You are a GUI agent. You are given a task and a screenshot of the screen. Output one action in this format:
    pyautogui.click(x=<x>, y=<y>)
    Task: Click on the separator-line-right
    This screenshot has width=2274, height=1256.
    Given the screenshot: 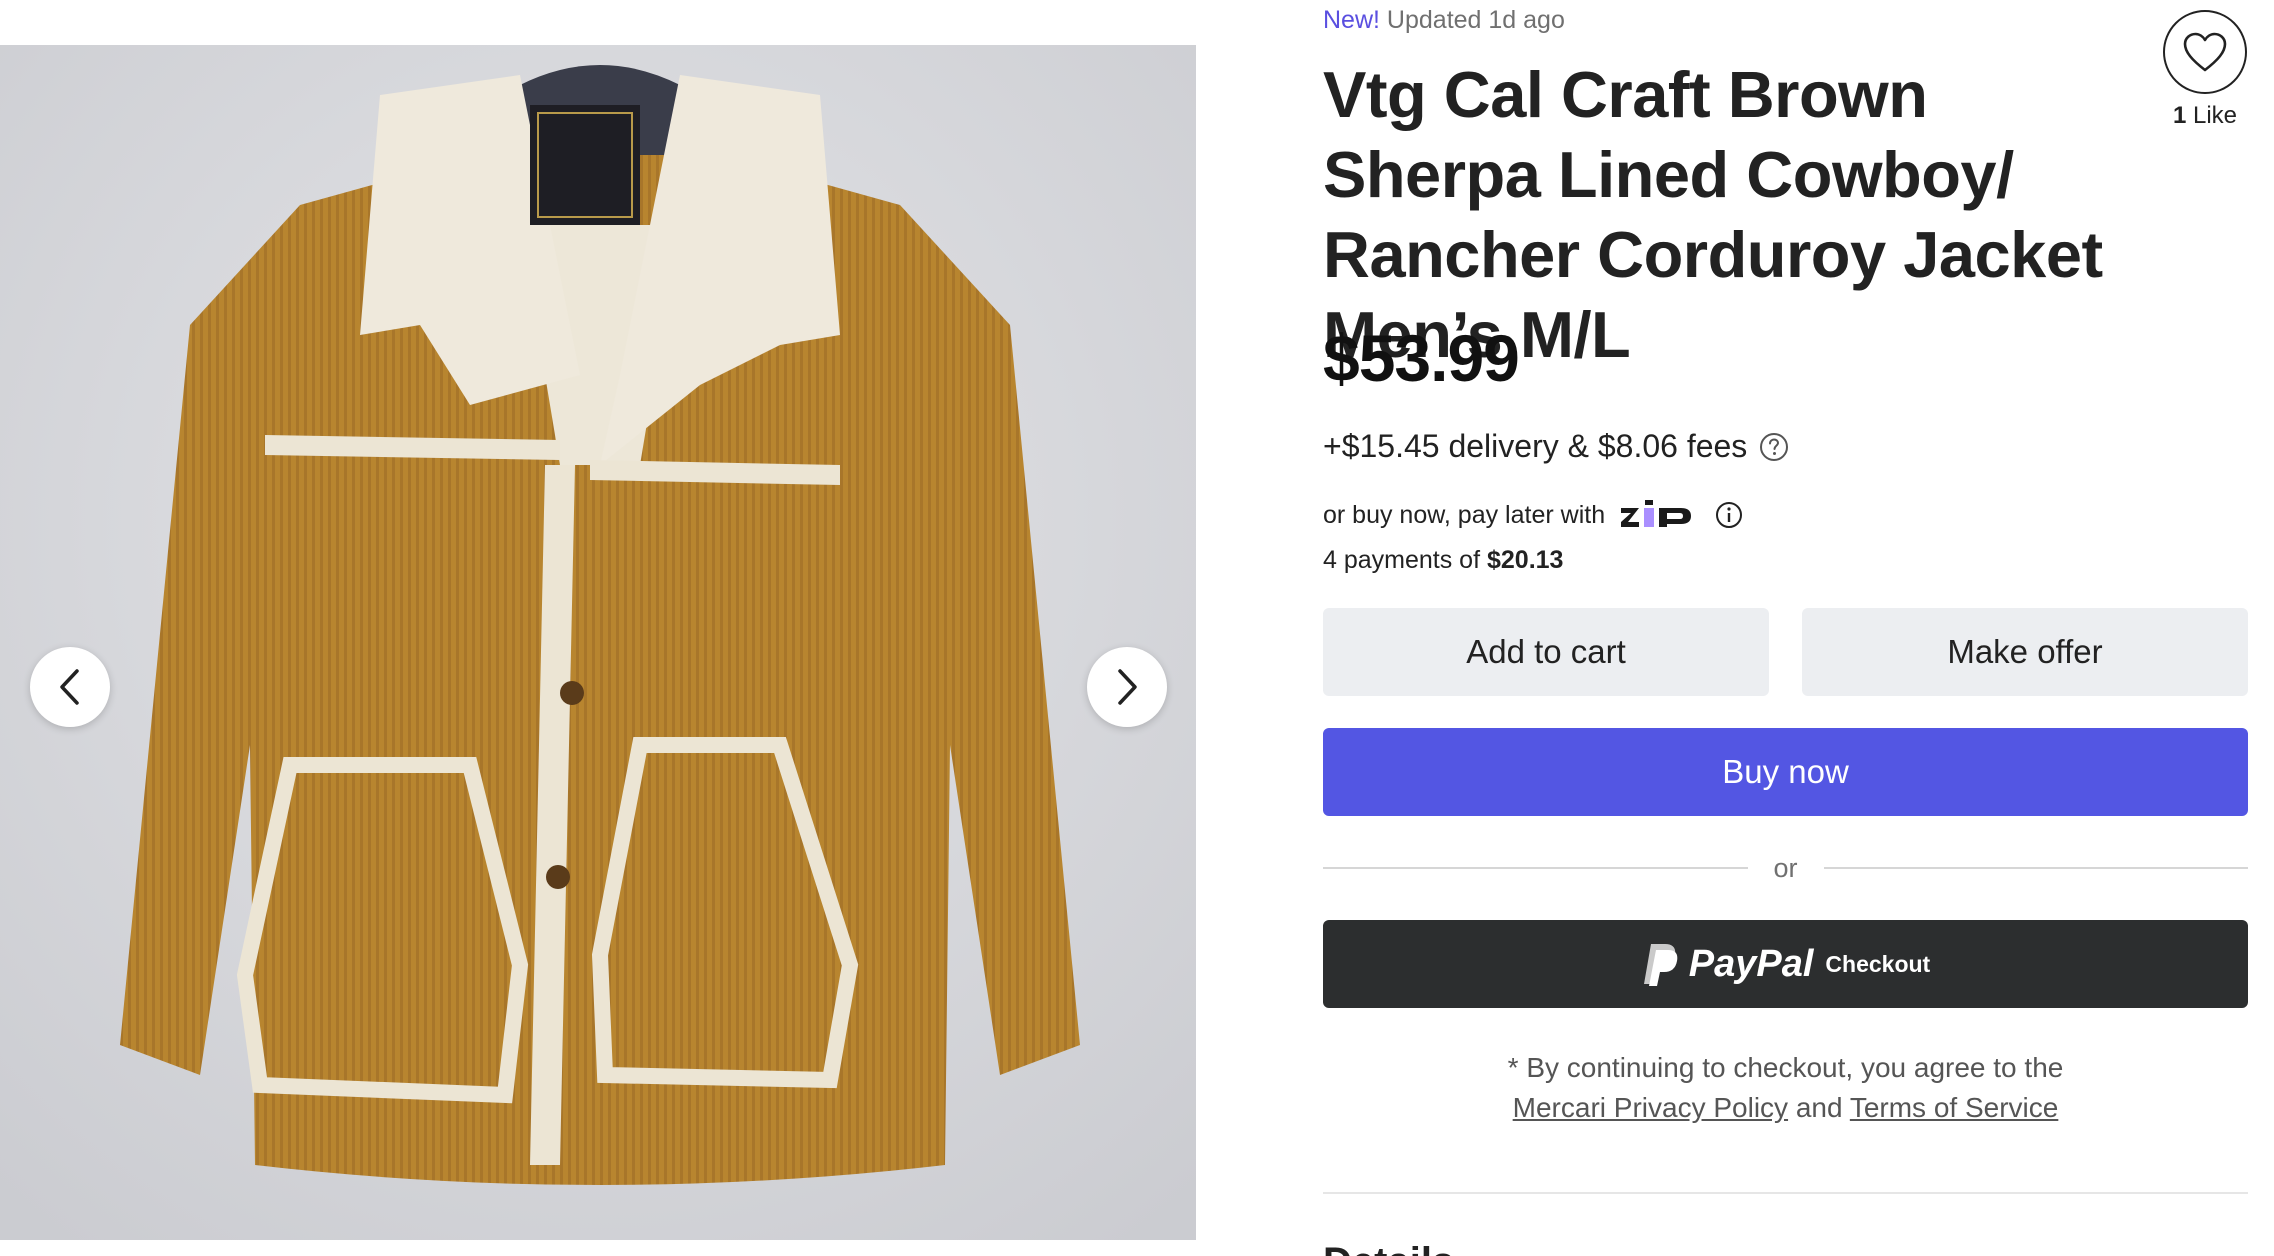 What is the action you would take?
    pyautogui.click(x=2036, y=868)
    